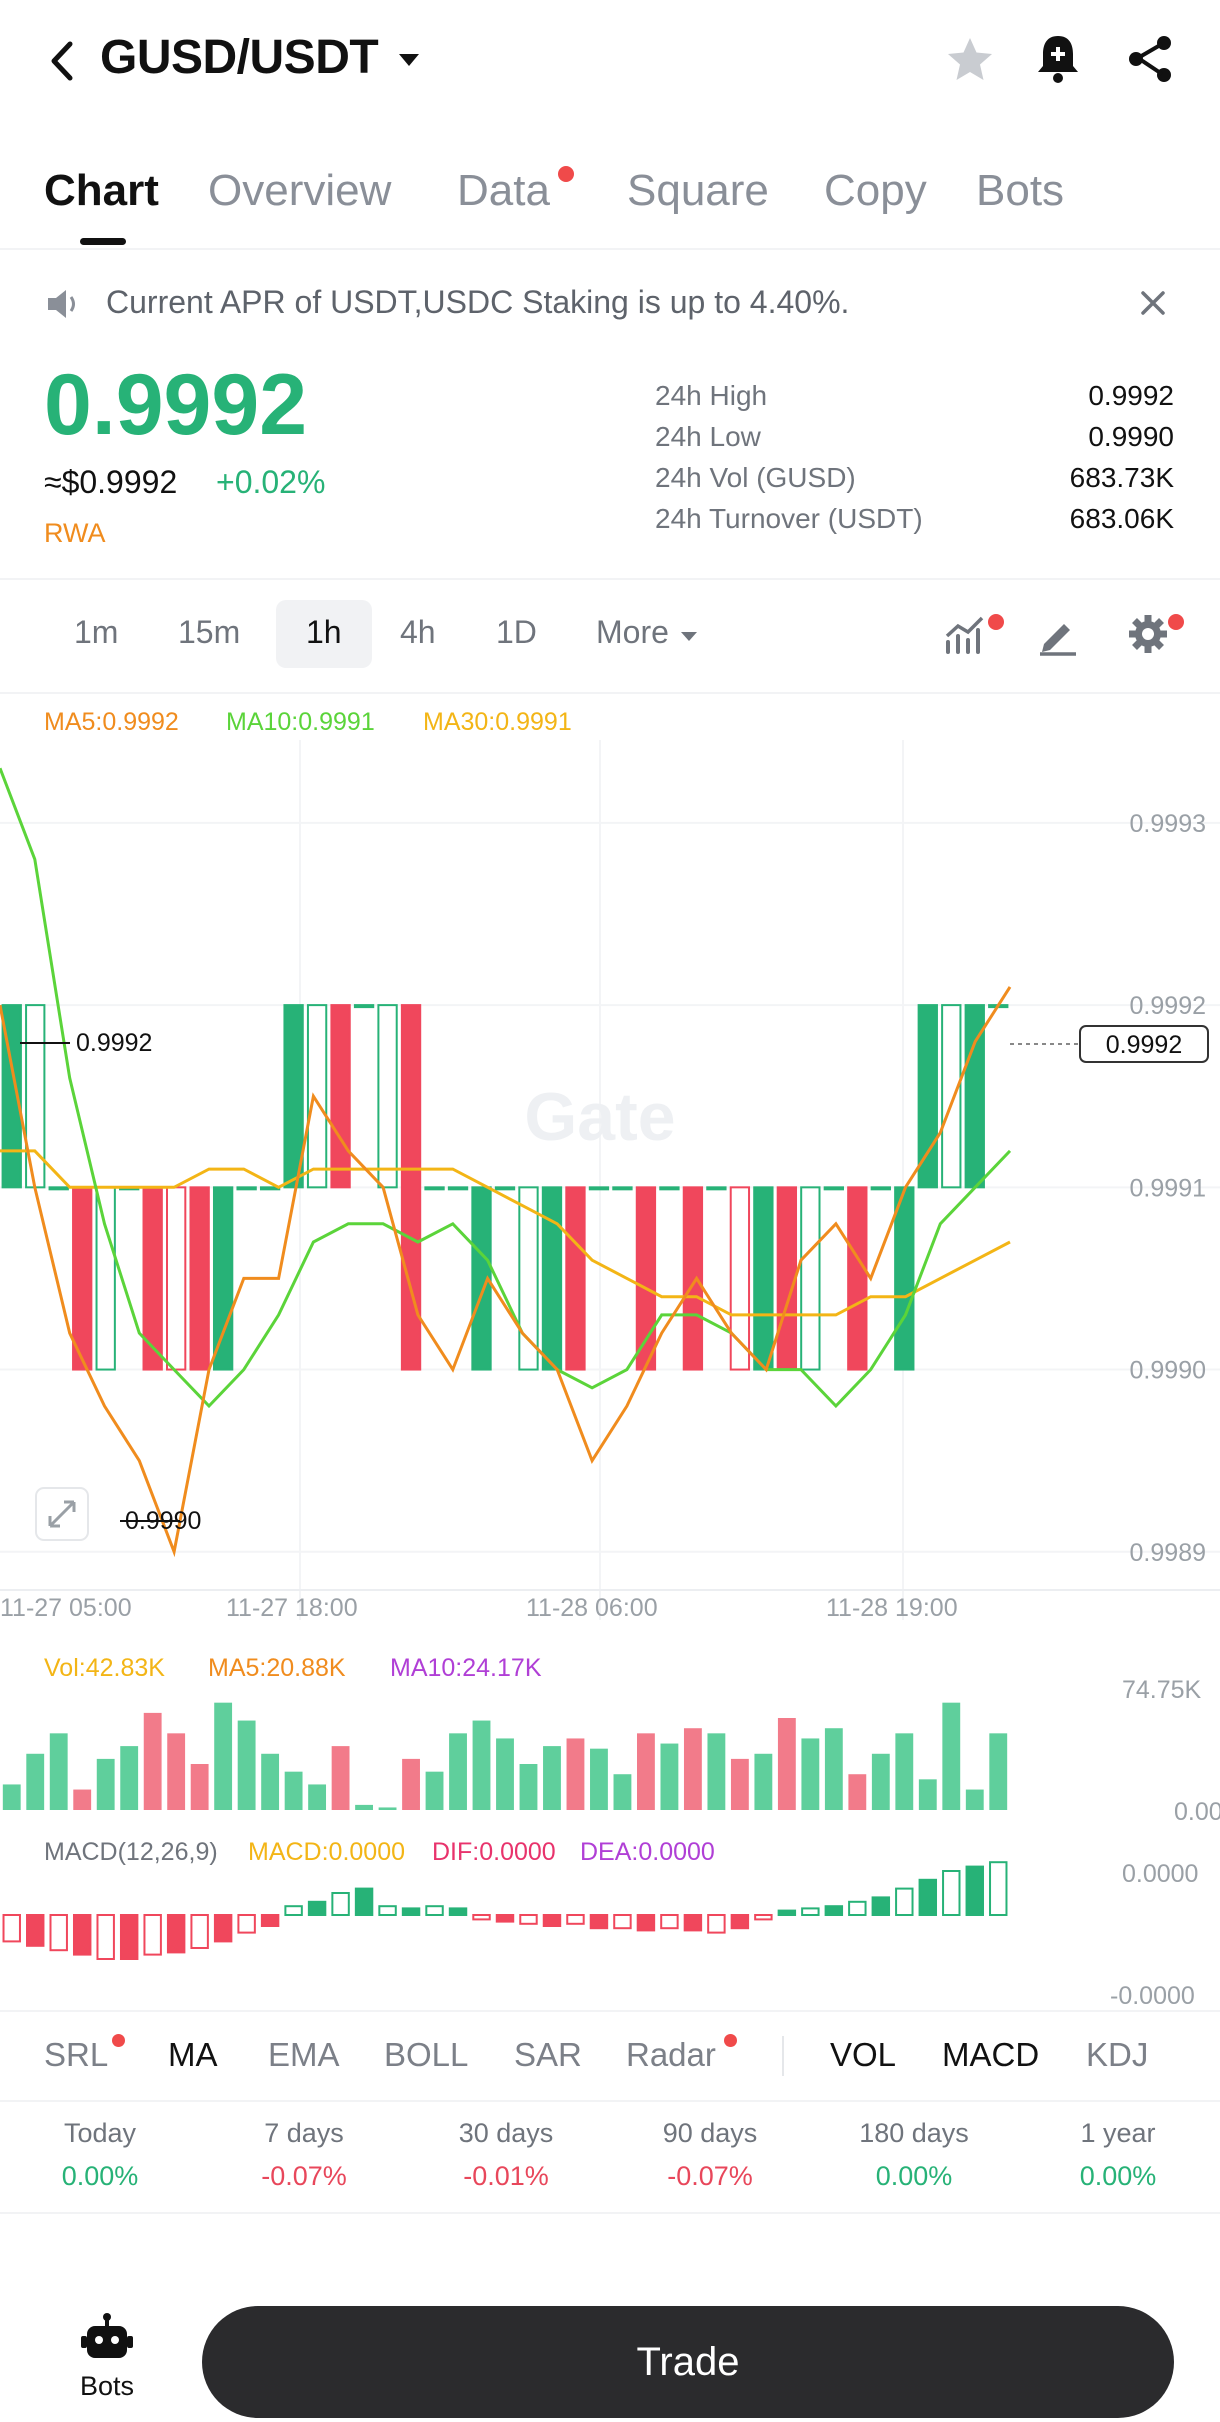 The height and width of the screenshot is (2422, 1220). I want to click on tab-copy: Copy, so click(875, 191).